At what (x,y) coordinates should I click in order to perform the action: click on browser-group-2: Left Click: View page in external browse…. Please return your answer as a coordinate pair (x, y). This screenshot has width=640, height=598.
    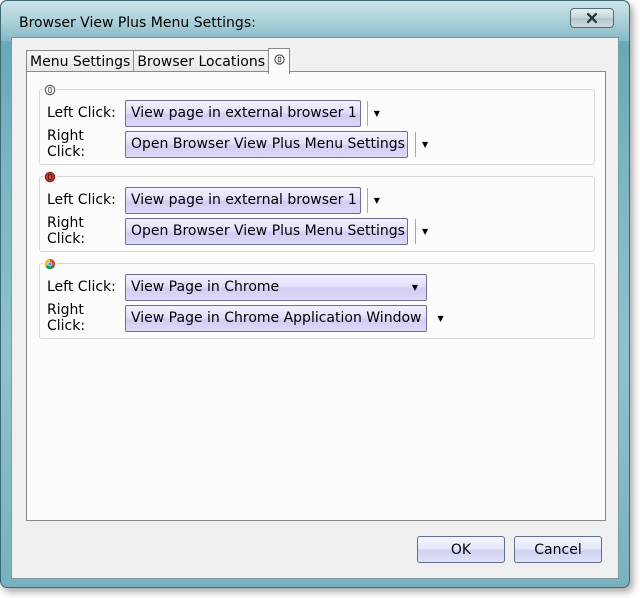
    Looking at the image, I should click on (317, 211).